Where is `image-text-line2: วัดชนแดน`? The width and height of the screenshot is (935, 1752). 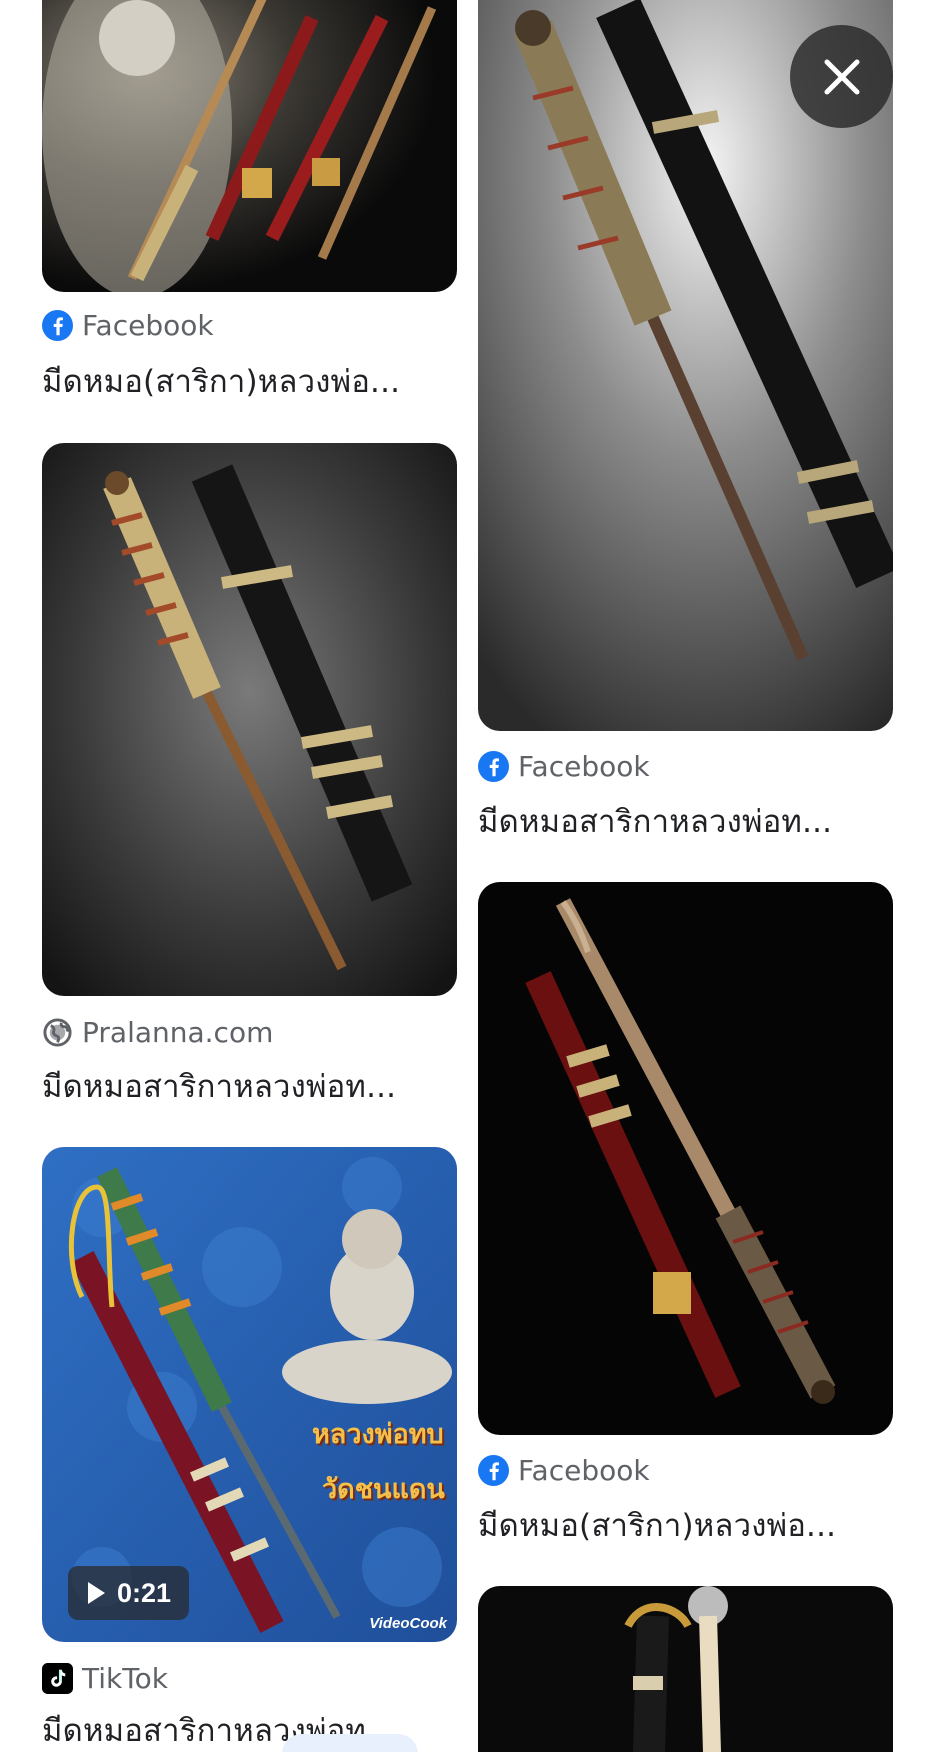 image-text-line2: วัดชนแดน is located at coordinates (383, 1489).